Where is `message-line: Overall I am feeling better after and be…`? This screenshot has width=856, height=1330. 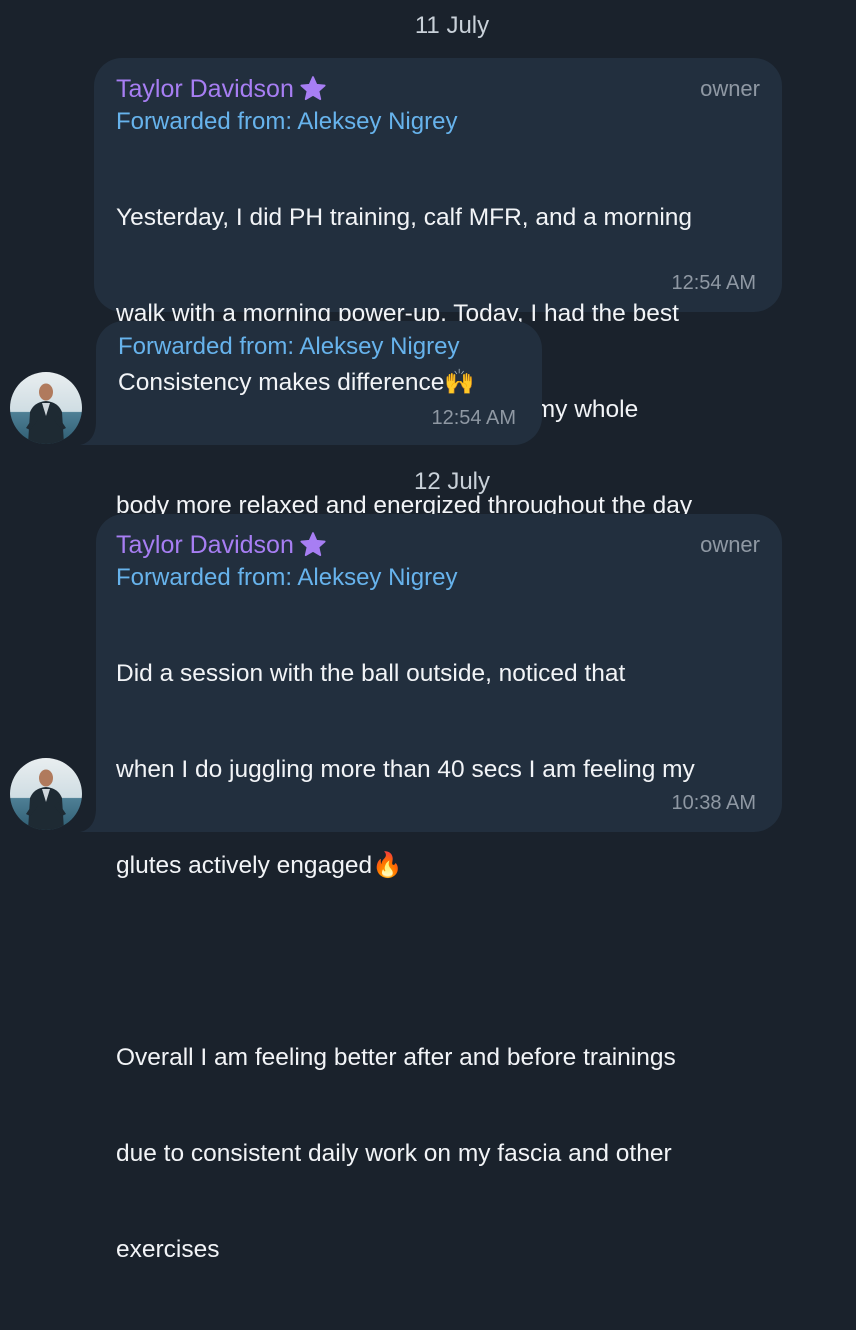 message-line: Overall I am feeling better after and be… is located at coordinates (396, 1057).